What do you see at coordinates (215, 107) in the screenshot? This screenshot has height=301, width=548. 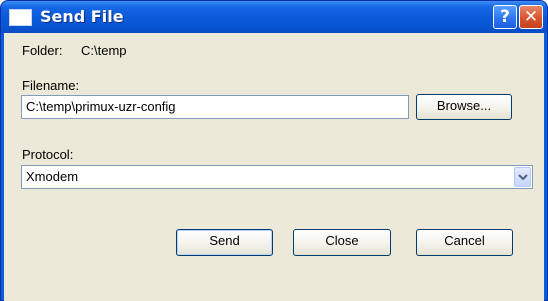 I see `filename-input: C:\temp\primux-uzr-config` at bounding box center [215, 107].